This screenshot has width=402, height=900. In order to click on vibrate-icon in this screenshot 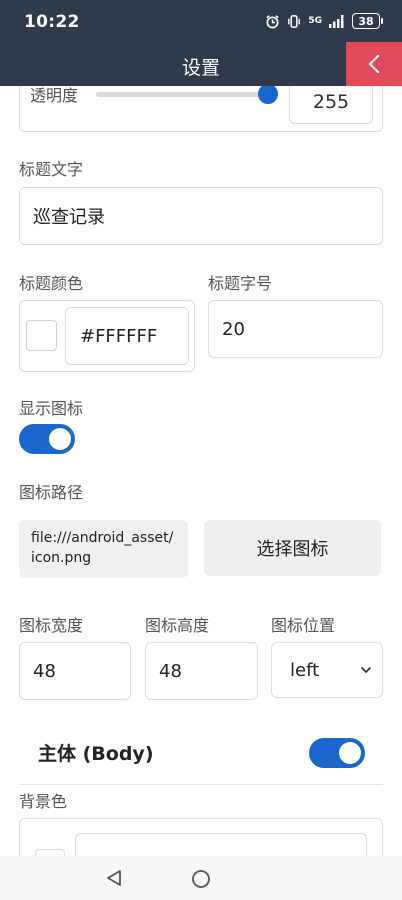, I will do `click(294, 21)`.